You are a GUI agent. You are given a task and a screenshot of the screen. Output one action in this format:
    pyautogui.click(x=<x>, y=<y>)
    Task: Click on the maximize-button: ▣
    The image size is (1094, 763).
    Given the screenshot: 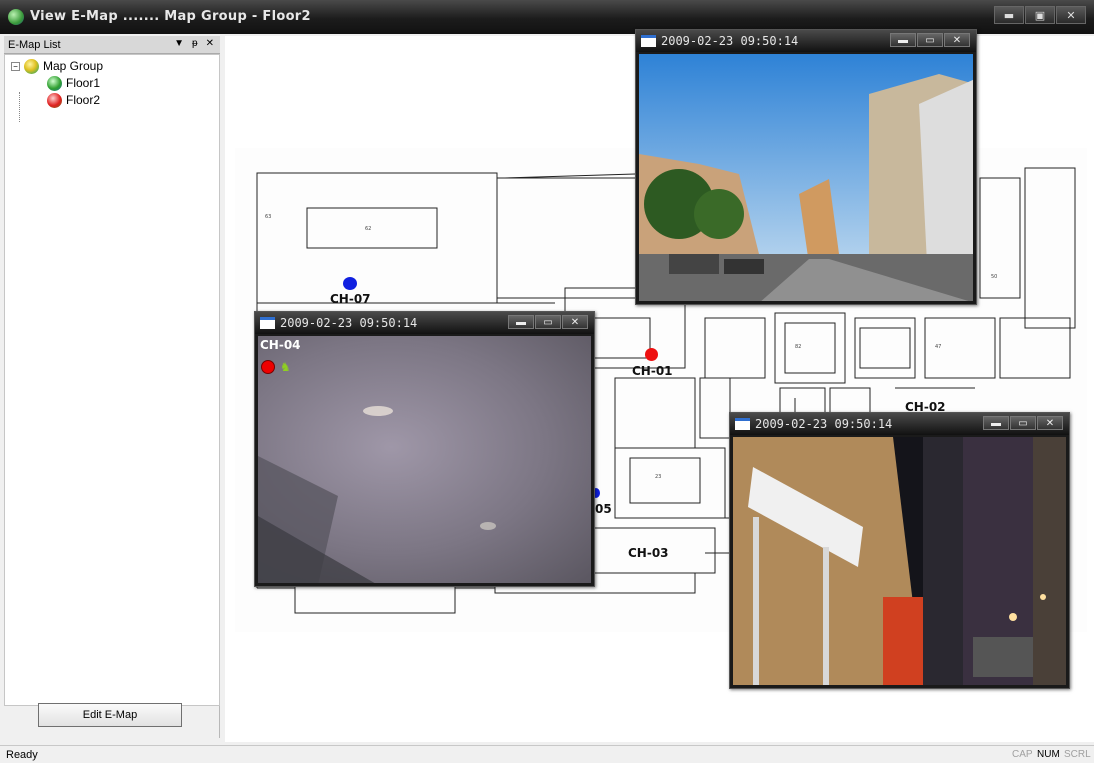 What is the action you would take?
    pyautogui.click(x=1040, y=15)
    